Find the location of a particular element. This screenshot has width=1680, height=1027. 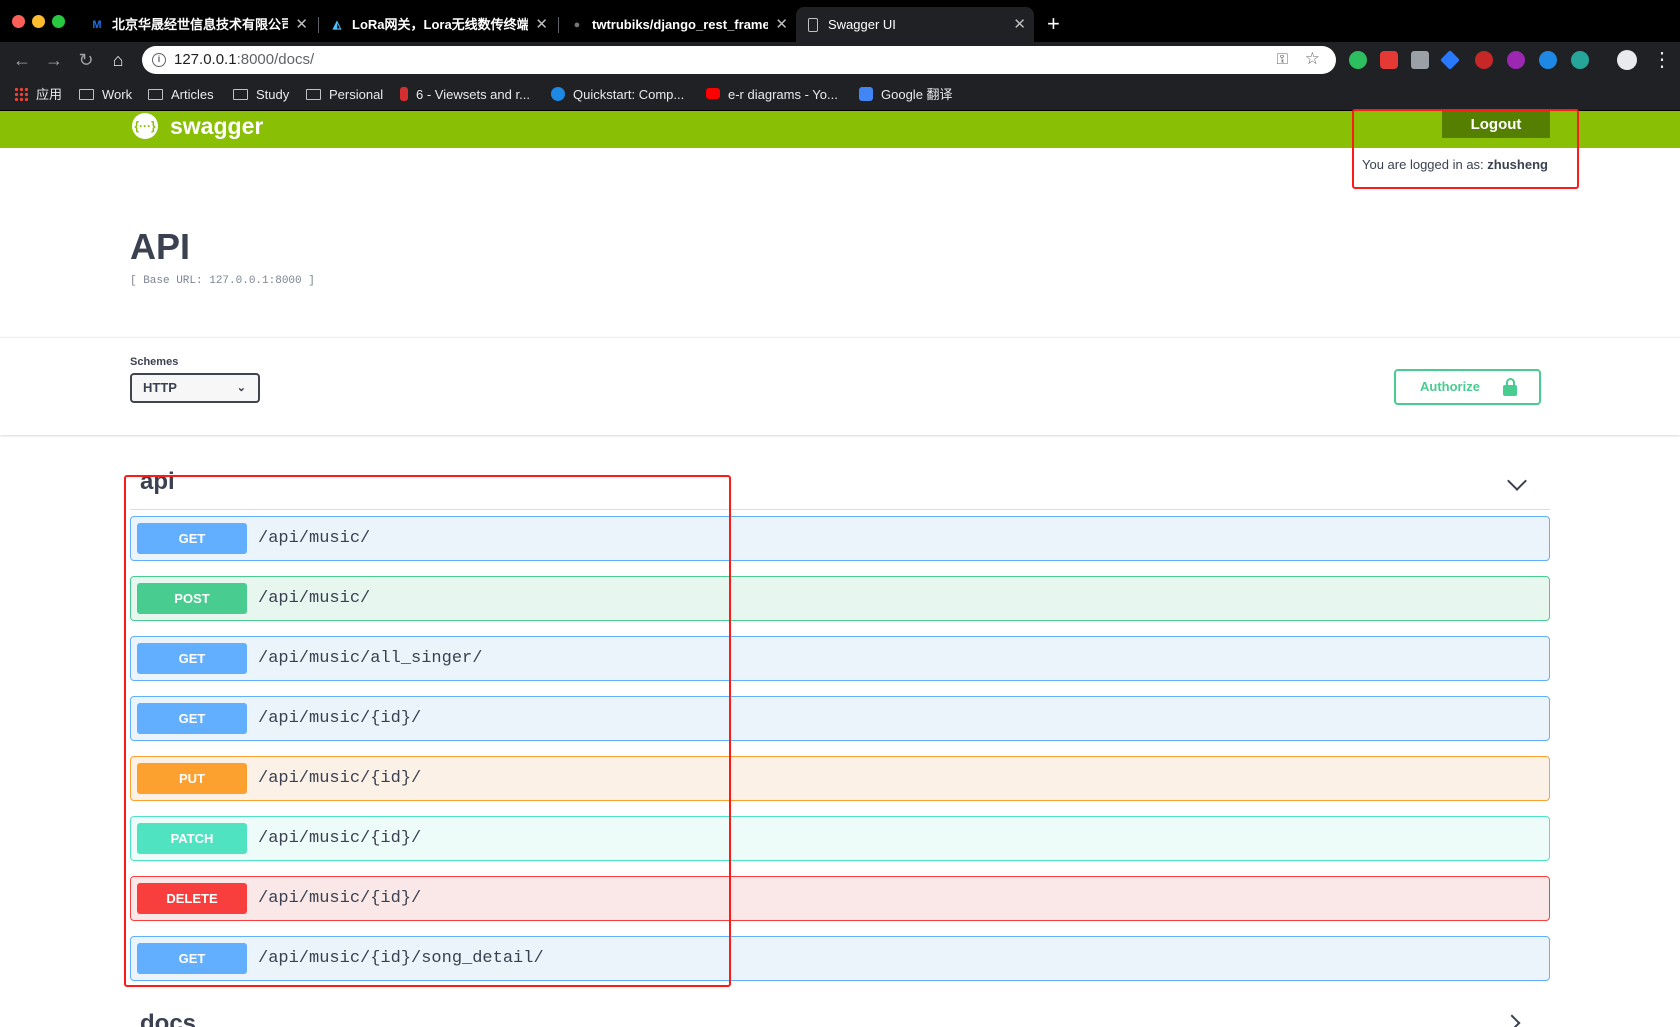

reload-icon: ↻ is located at coordinates (86, 60).